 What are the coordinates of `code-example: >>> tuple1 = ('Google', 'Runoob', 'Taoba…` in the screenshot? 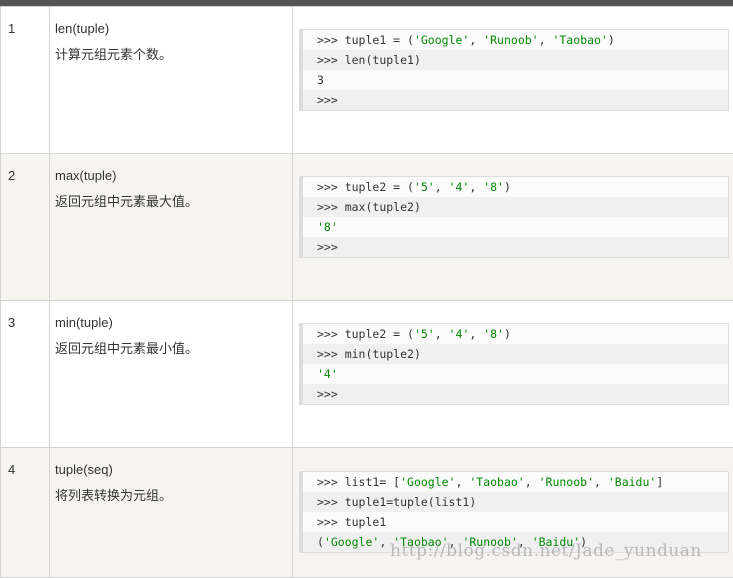 It's located at (514, 70).